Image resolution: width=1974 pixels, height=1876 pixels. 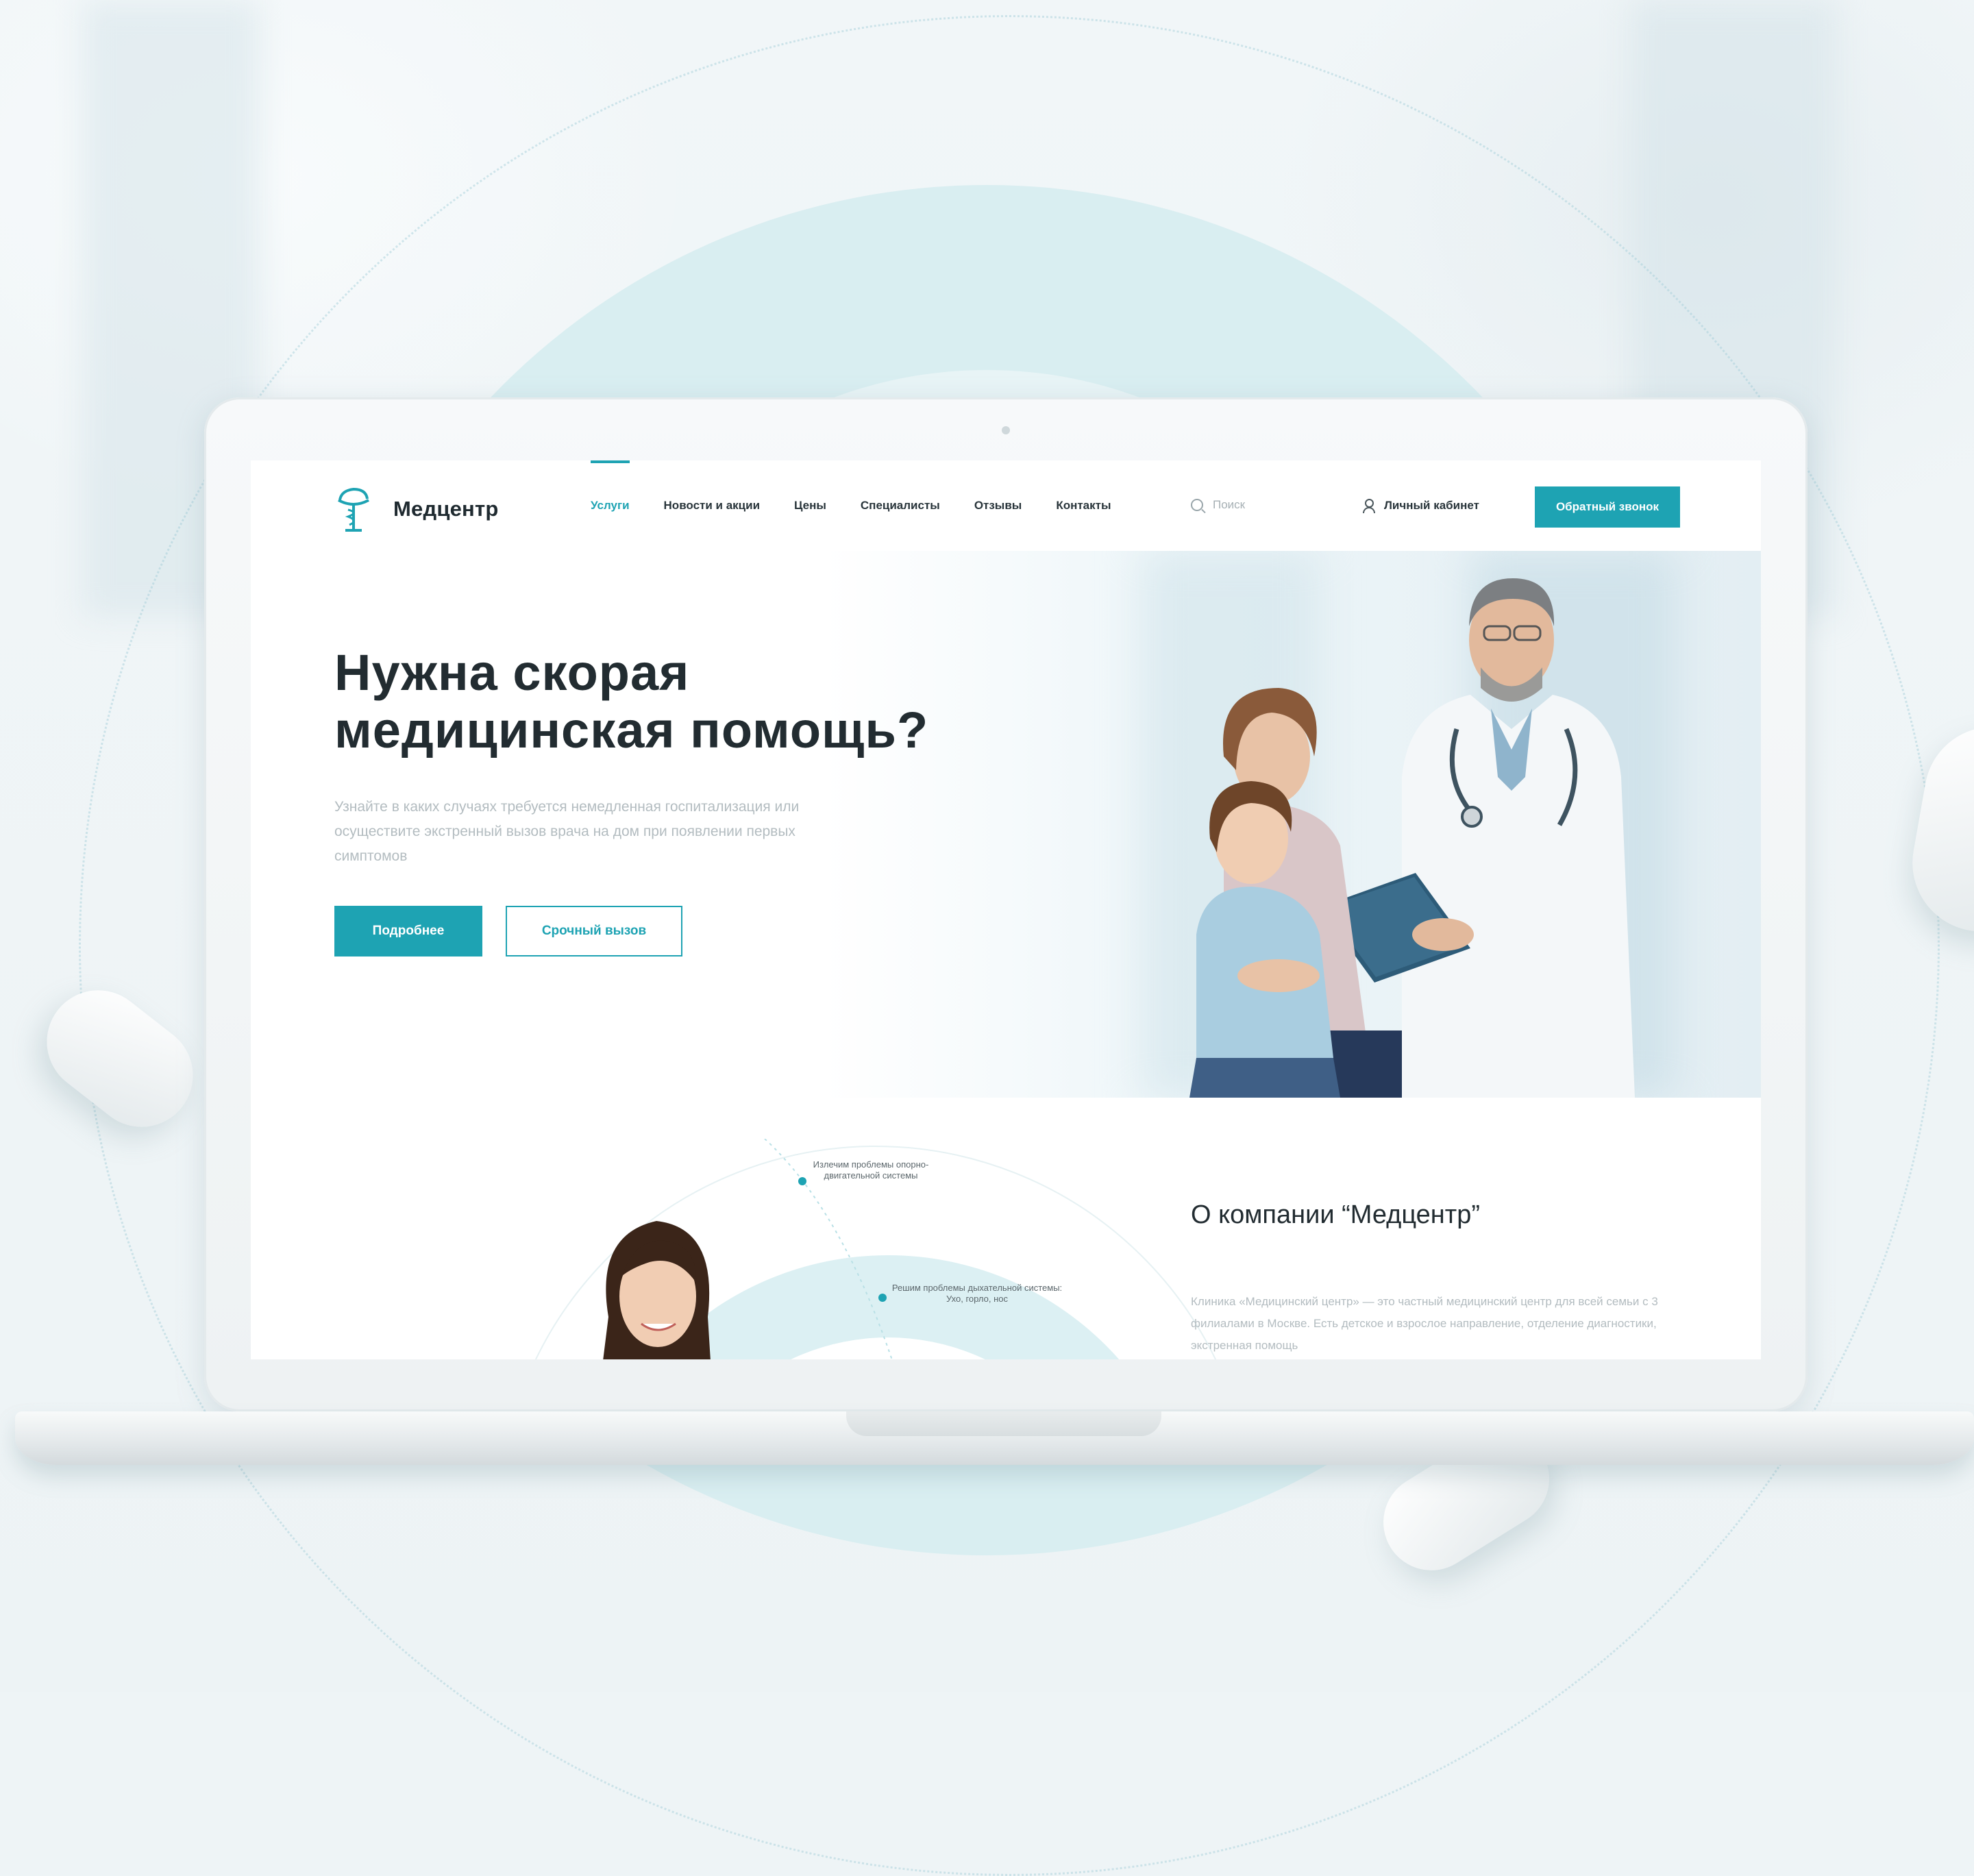 I want to click on doctor-woman-photo, so click(x=657, y=1290).